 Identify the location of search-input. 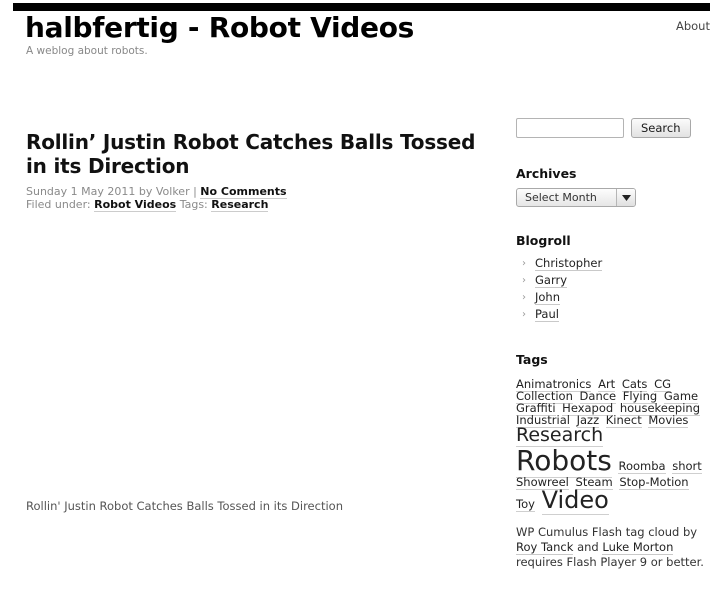
(570, 128).